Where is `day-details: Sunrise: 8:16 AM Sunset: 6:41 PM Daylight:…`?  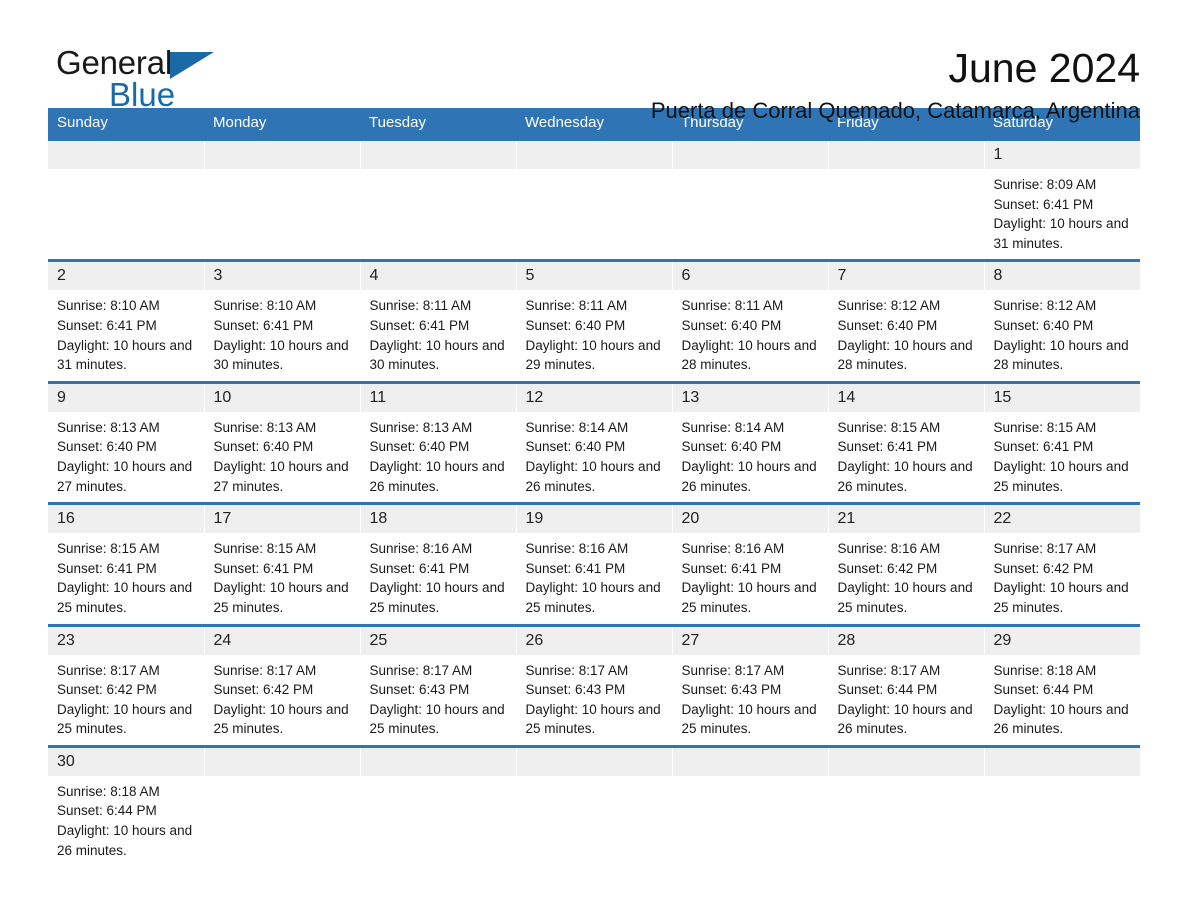 day-details: Sunrise: 8:16 AM Sunset: 6:41 PM Daylight:… is located at coordinates (438, 578).